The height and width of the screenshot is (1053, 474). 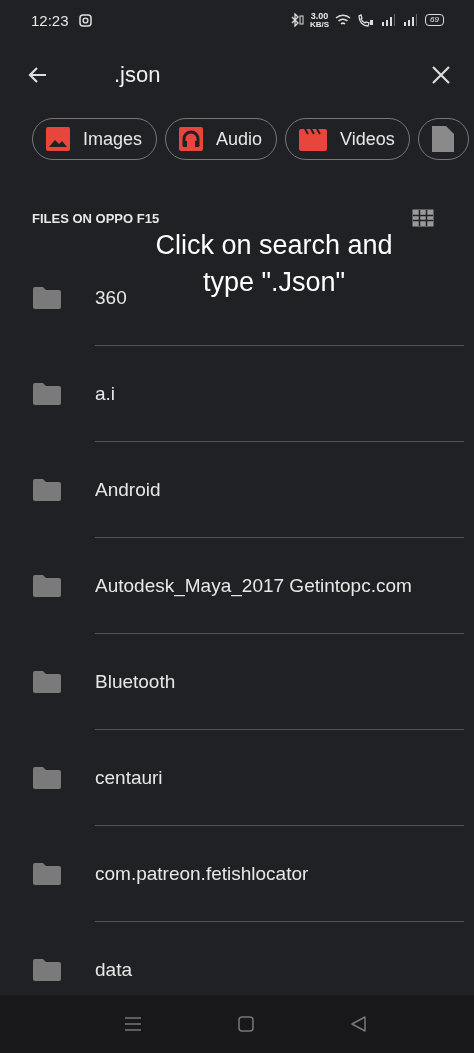 I want to click on folder-name: com.patreon.fetishlocator, so click(x=202, y=874).